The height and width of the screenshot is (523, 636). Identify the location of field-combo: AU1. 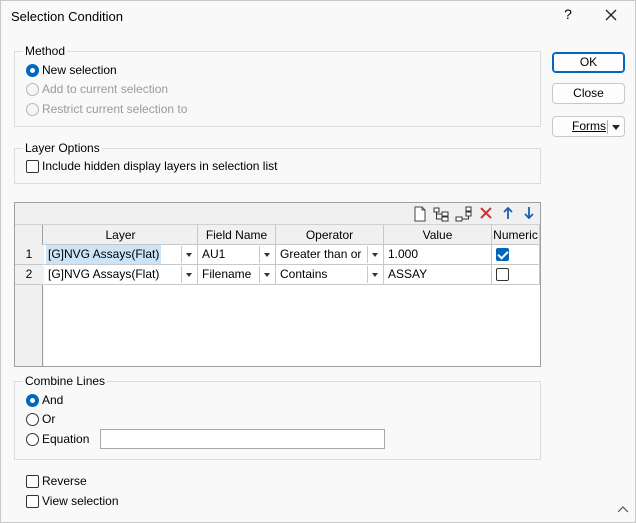
(237, 255).